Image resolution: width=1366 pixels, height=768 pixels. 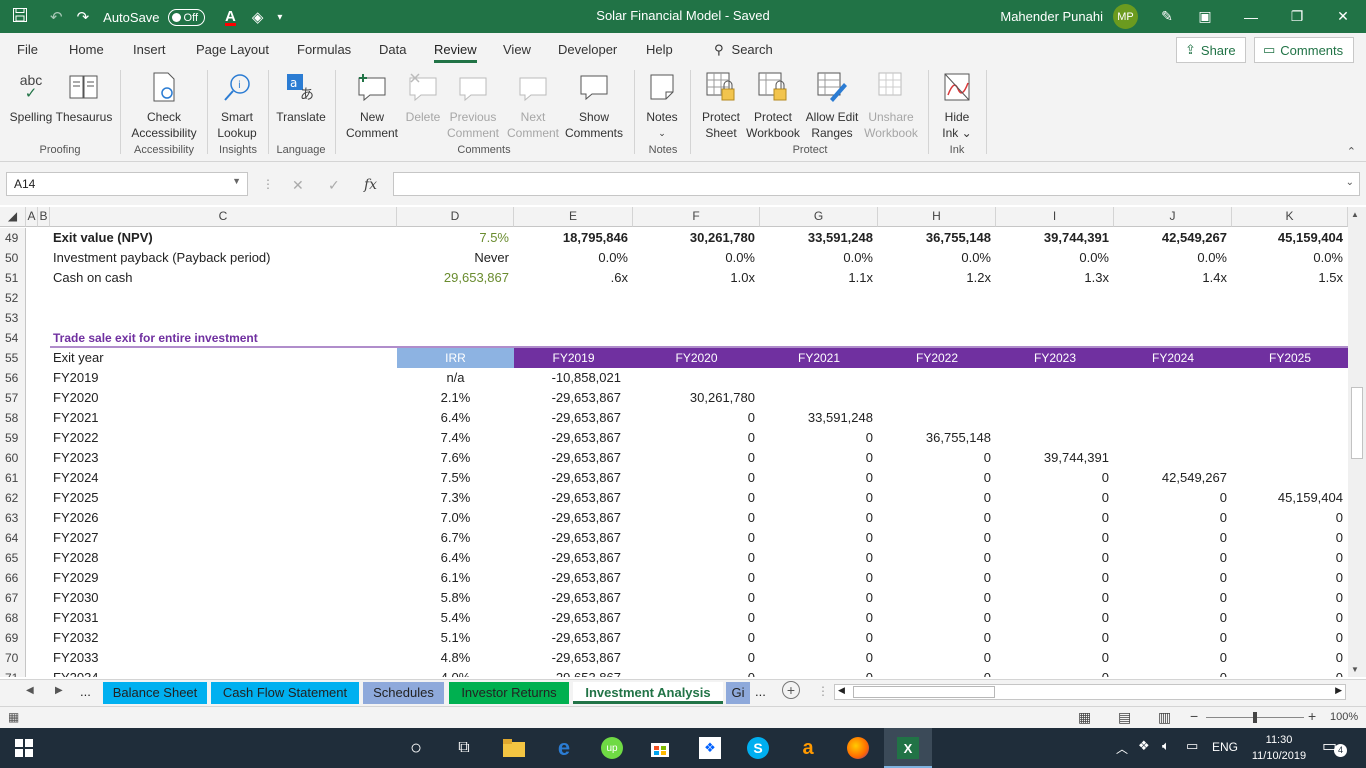 What do you see at coordinates (223, 658) in the screenshot?
I see `exit-year: FY2033` at bounding box center [223, 658].